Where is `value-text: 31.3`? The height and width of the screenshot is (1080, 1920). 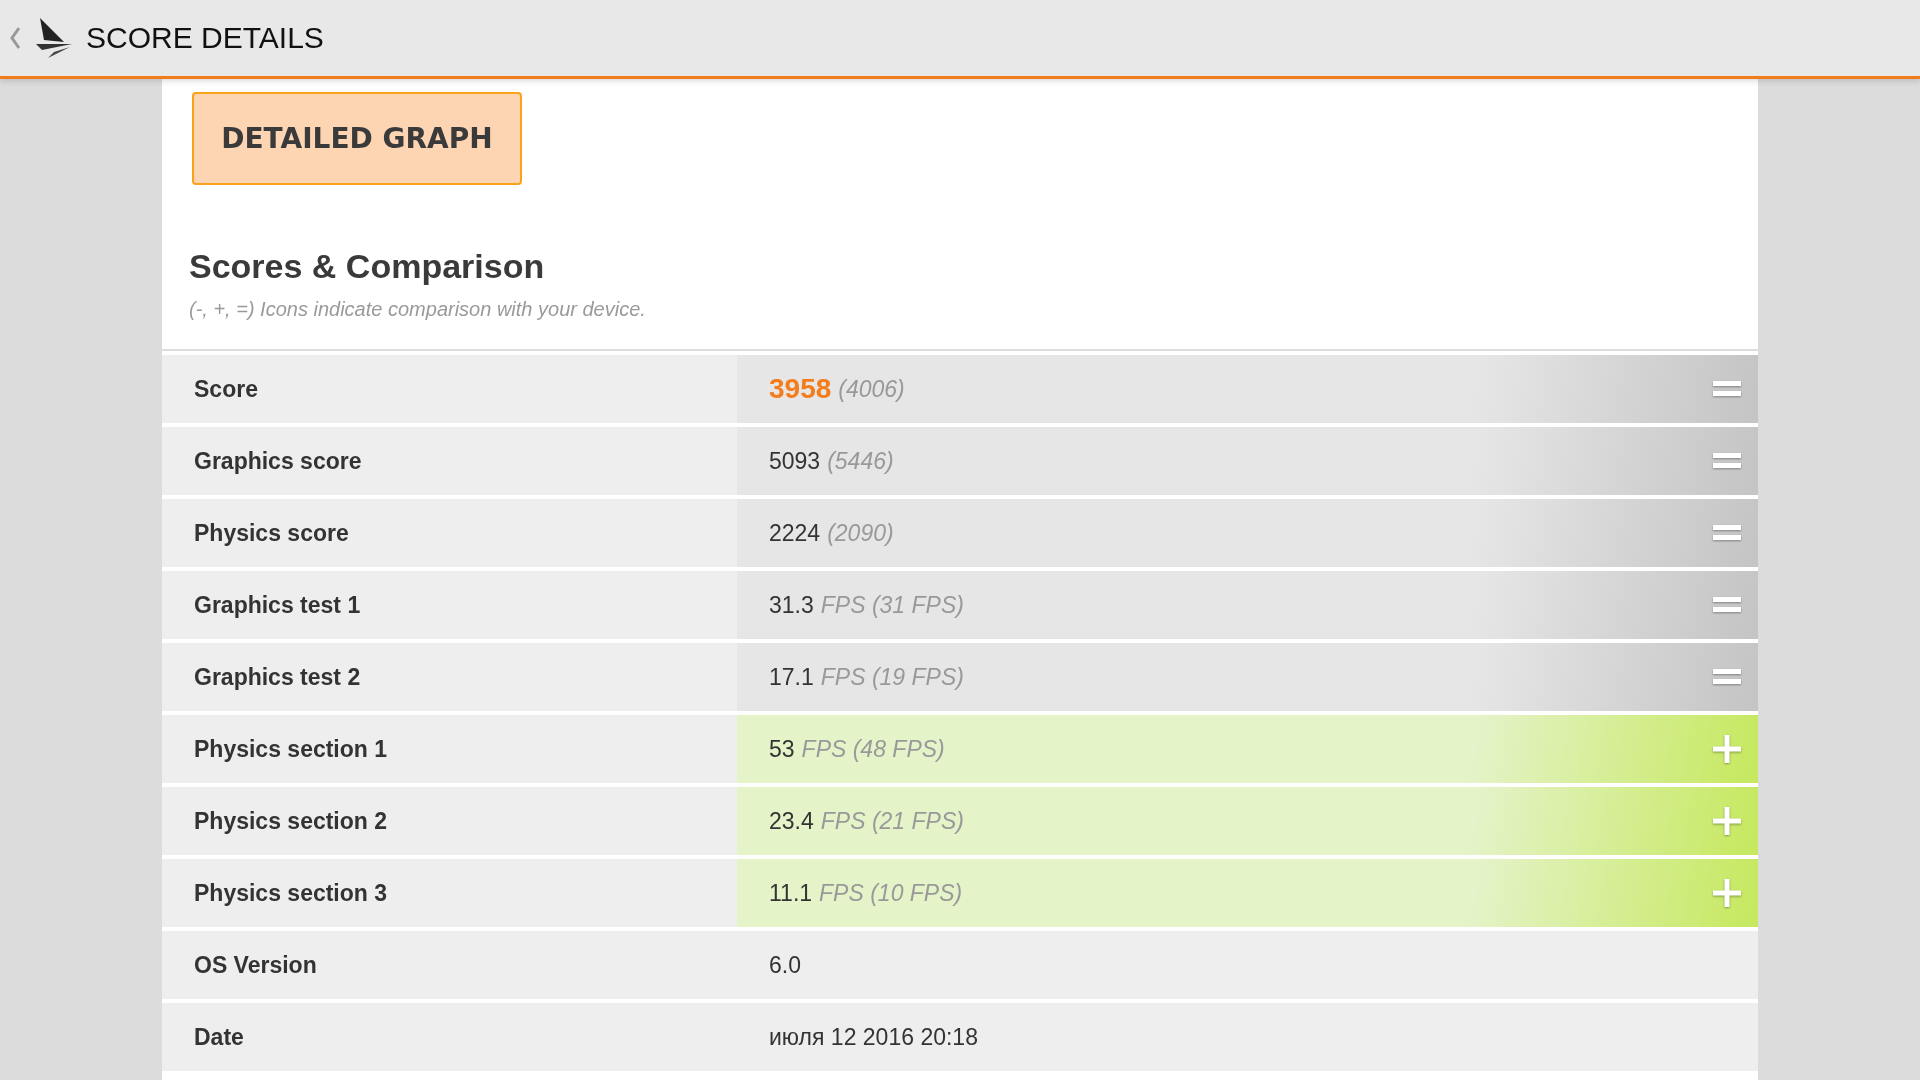
value-text: 31.3 is located at coordinates (791, 605).